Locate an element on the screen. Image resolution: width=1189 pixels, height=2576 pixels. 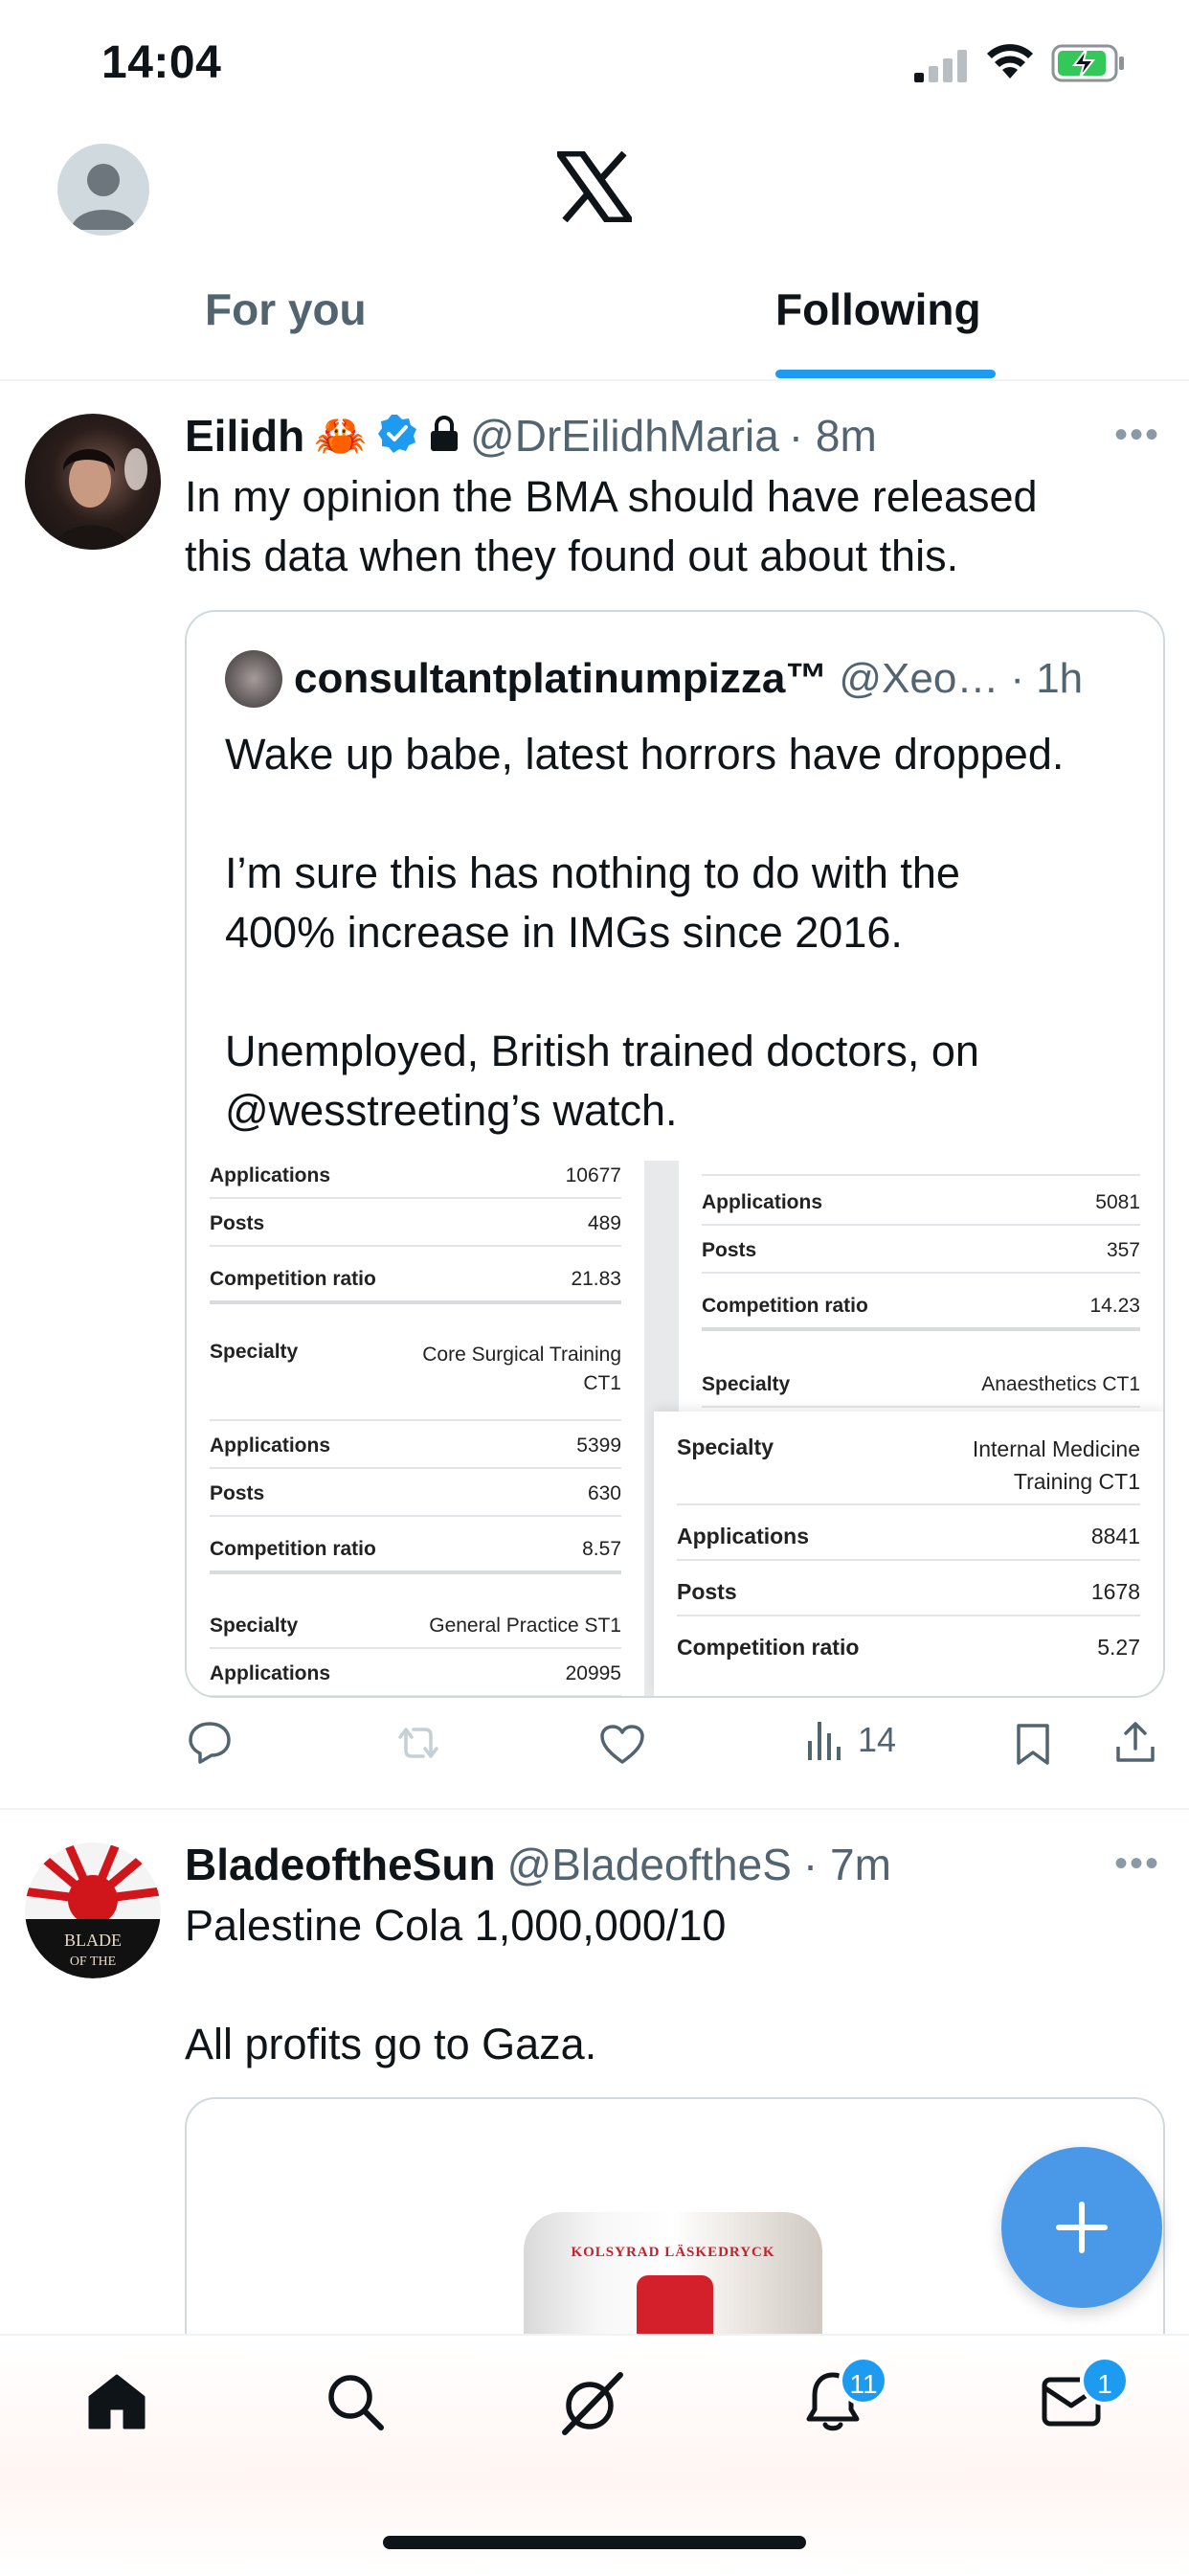
active-tab-indicator is located at coordinates (885, 374).